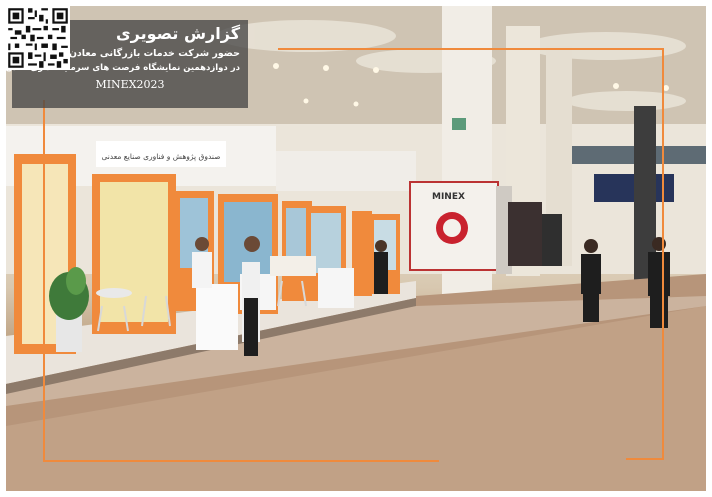 The width and height of the screenshot is (712, 497). Describe the element at coordinates (448, 197) in the screenshot. I see `kiosk-sign-text: MINEX` at that location.